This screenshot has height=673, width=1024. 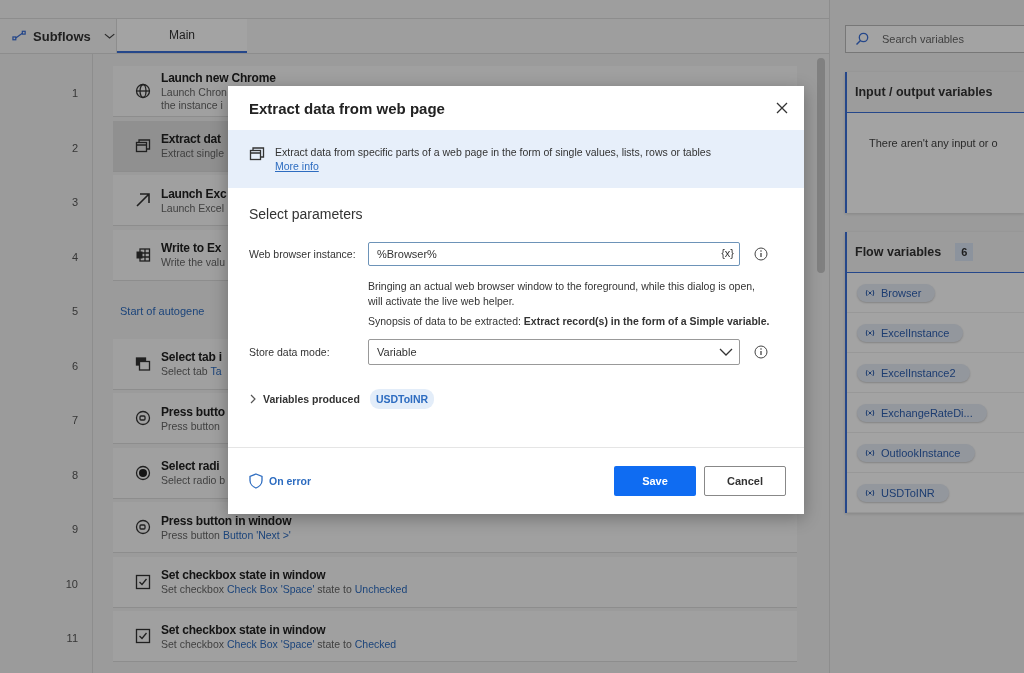 What do you see at coordinates (569, 321) in the screenshot?
I see `synopsis-text: Synopsis of data to be extracted: Extract record(s) in the form of a Simple variable.` at bounding box center [569, 321].